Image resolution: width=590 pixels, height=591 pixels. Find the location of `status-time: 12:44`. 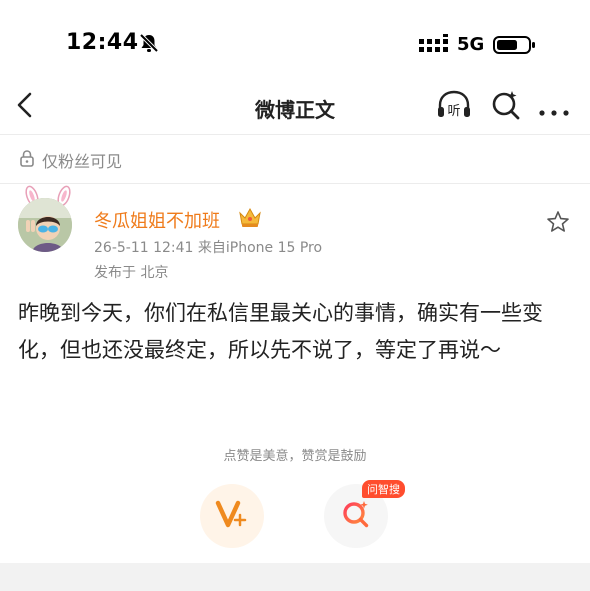

status-time: 12:44 is located at coordinates (102, 42).